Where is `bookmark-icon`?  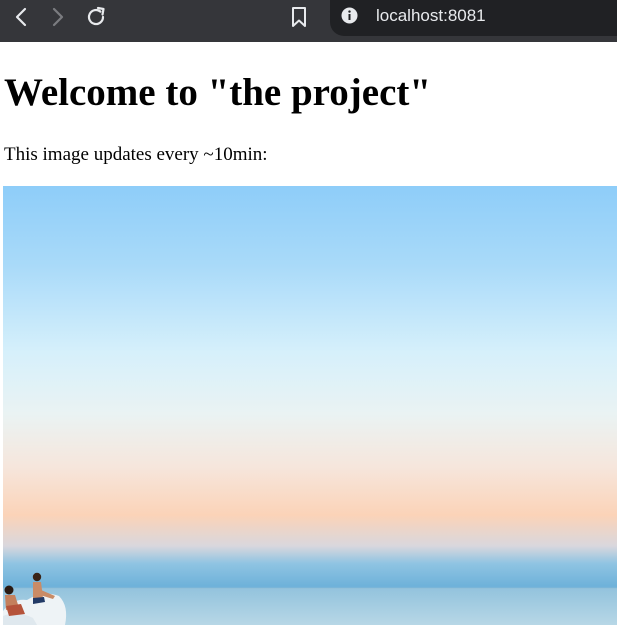
bookmark-icon is located at coordinates (299, 17).